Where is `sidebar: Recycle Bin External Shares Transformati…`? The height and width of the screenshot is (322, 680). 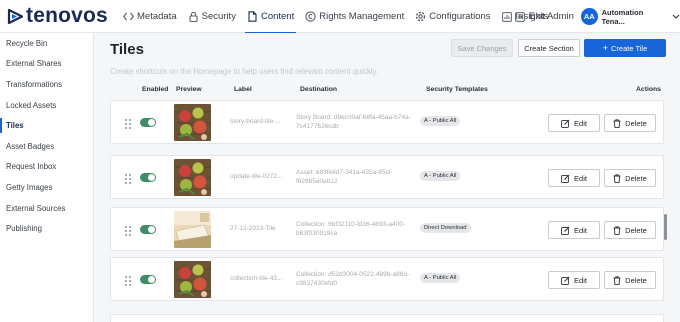 sidebar: Recycle Bin External Shares Transformati… is located at coordinates (47, 177).